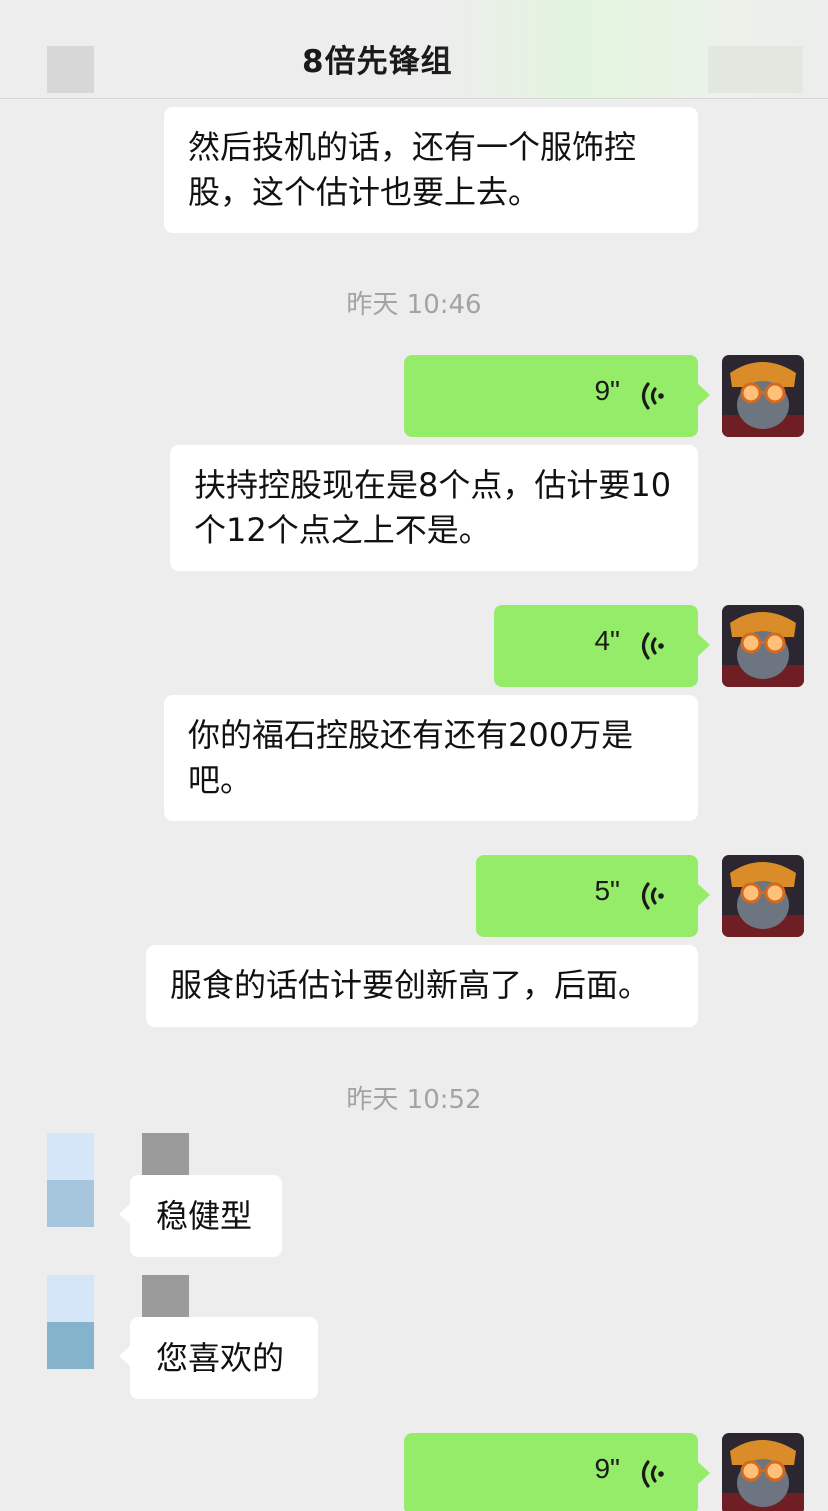  I want to click on transcript-bubble: 然后投机的话，还有一个服饰控股，这个估计也要上去。, so click(431, 170).